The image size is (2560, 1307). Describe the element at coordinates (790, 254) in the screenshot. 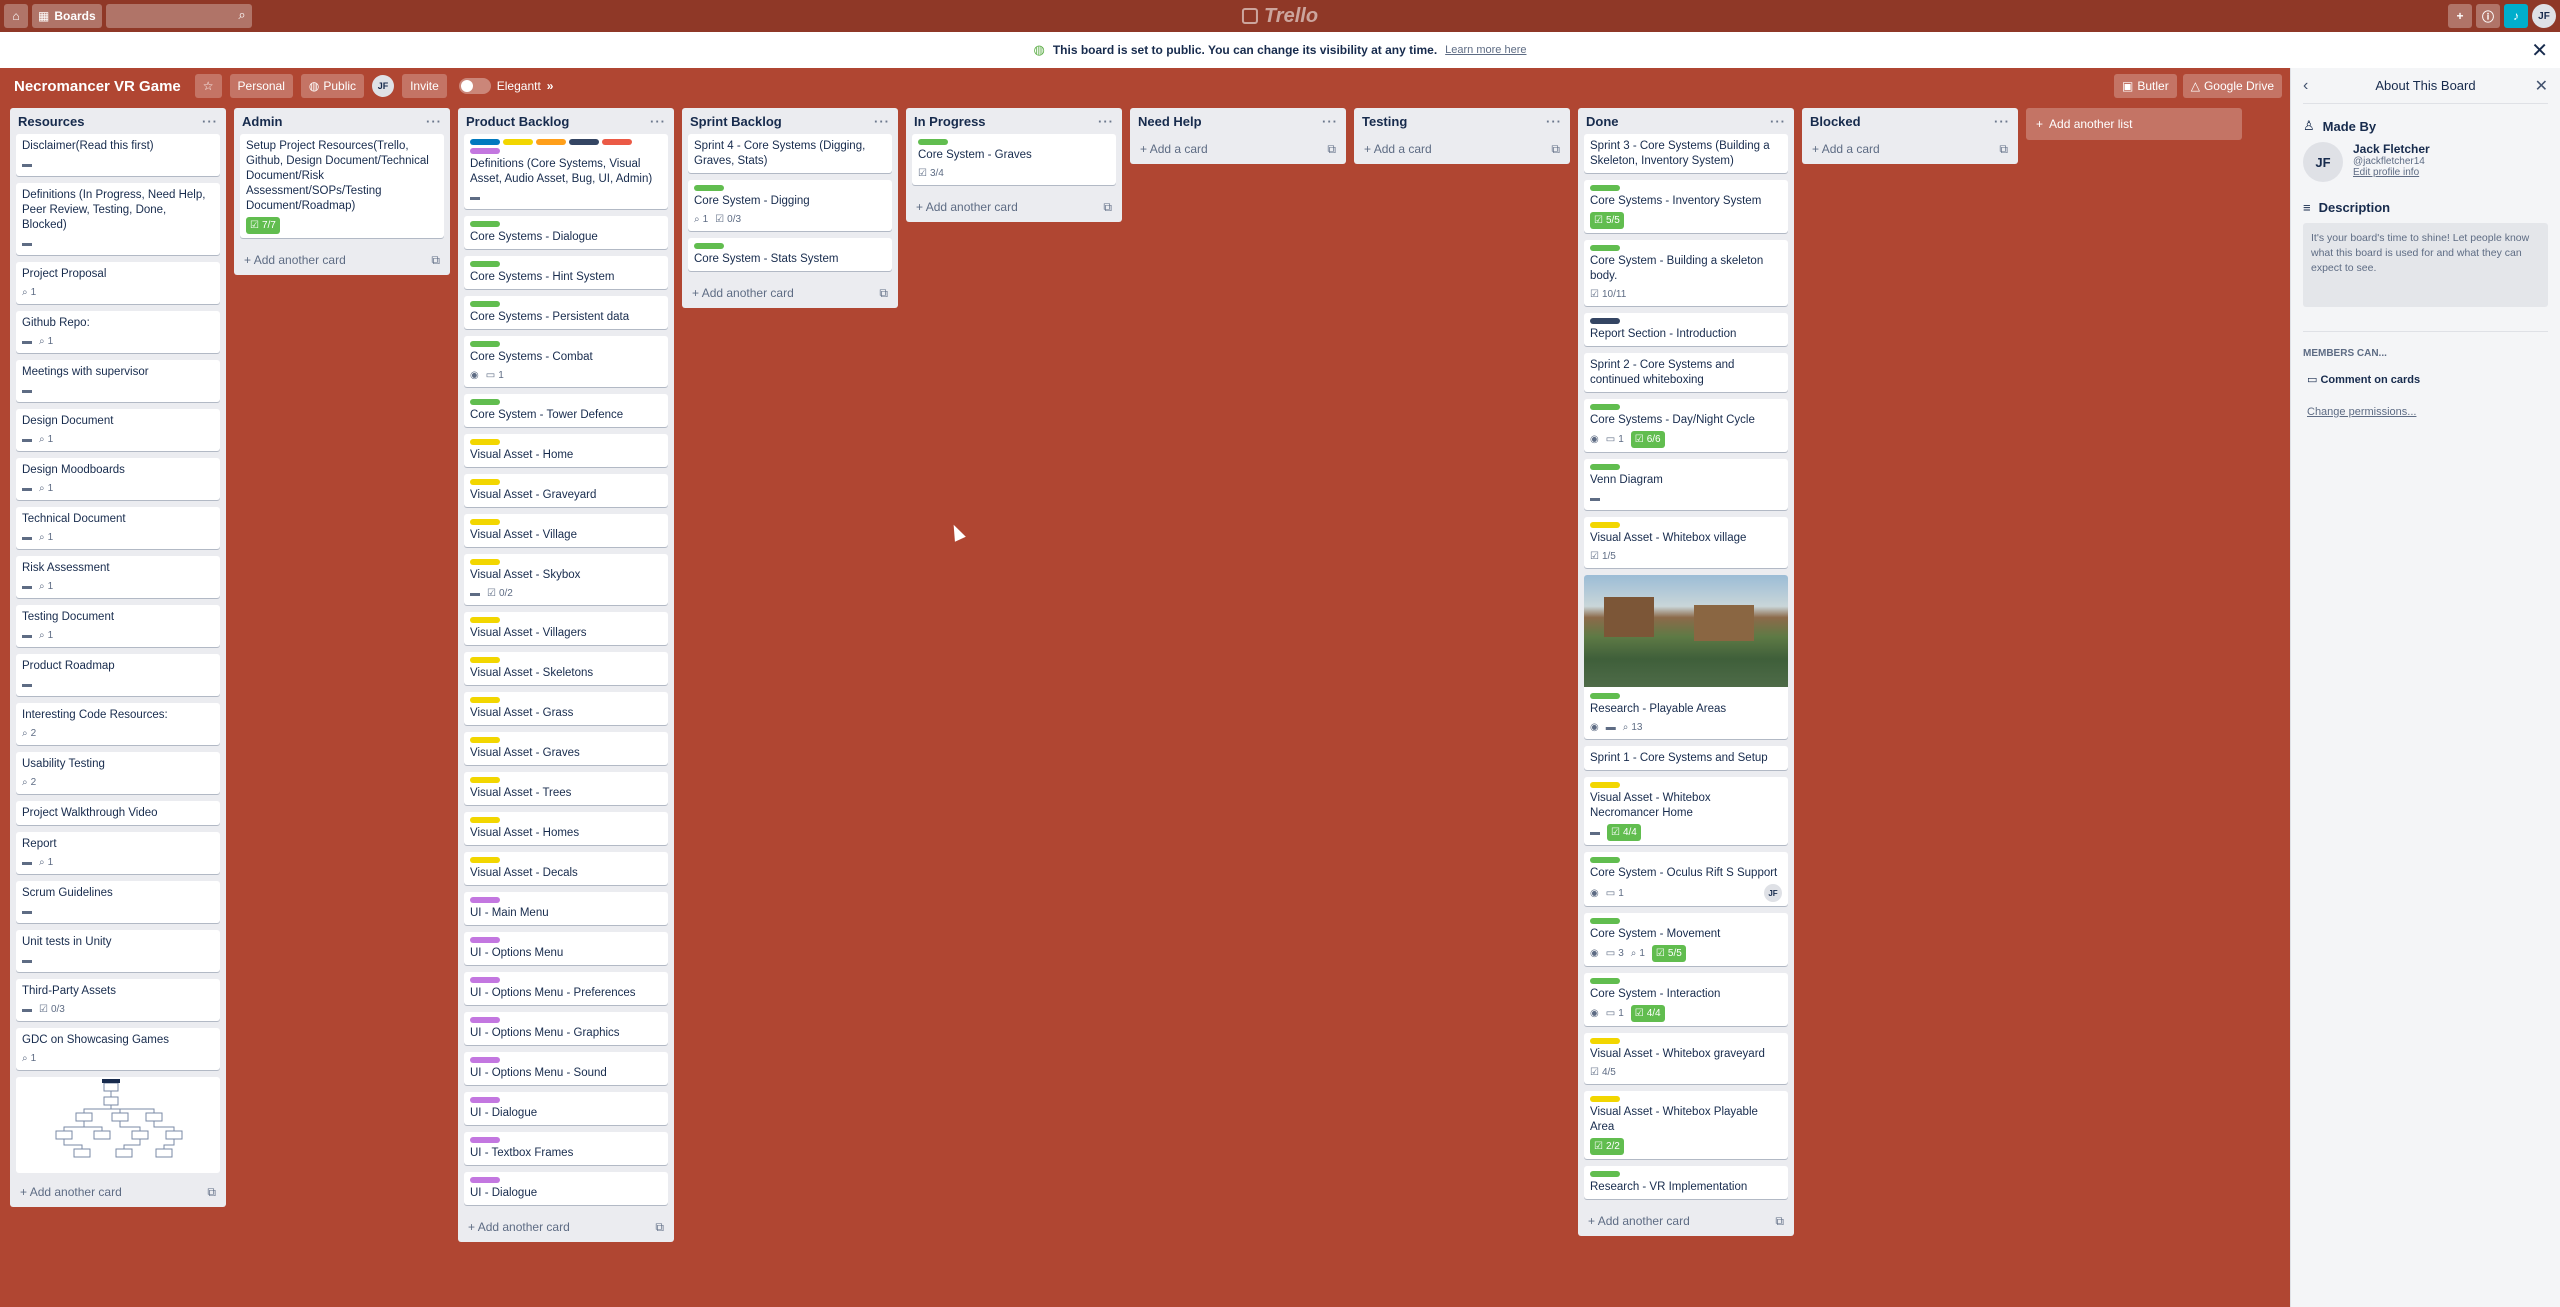

I see `card: Core System - Stats System` at that location.